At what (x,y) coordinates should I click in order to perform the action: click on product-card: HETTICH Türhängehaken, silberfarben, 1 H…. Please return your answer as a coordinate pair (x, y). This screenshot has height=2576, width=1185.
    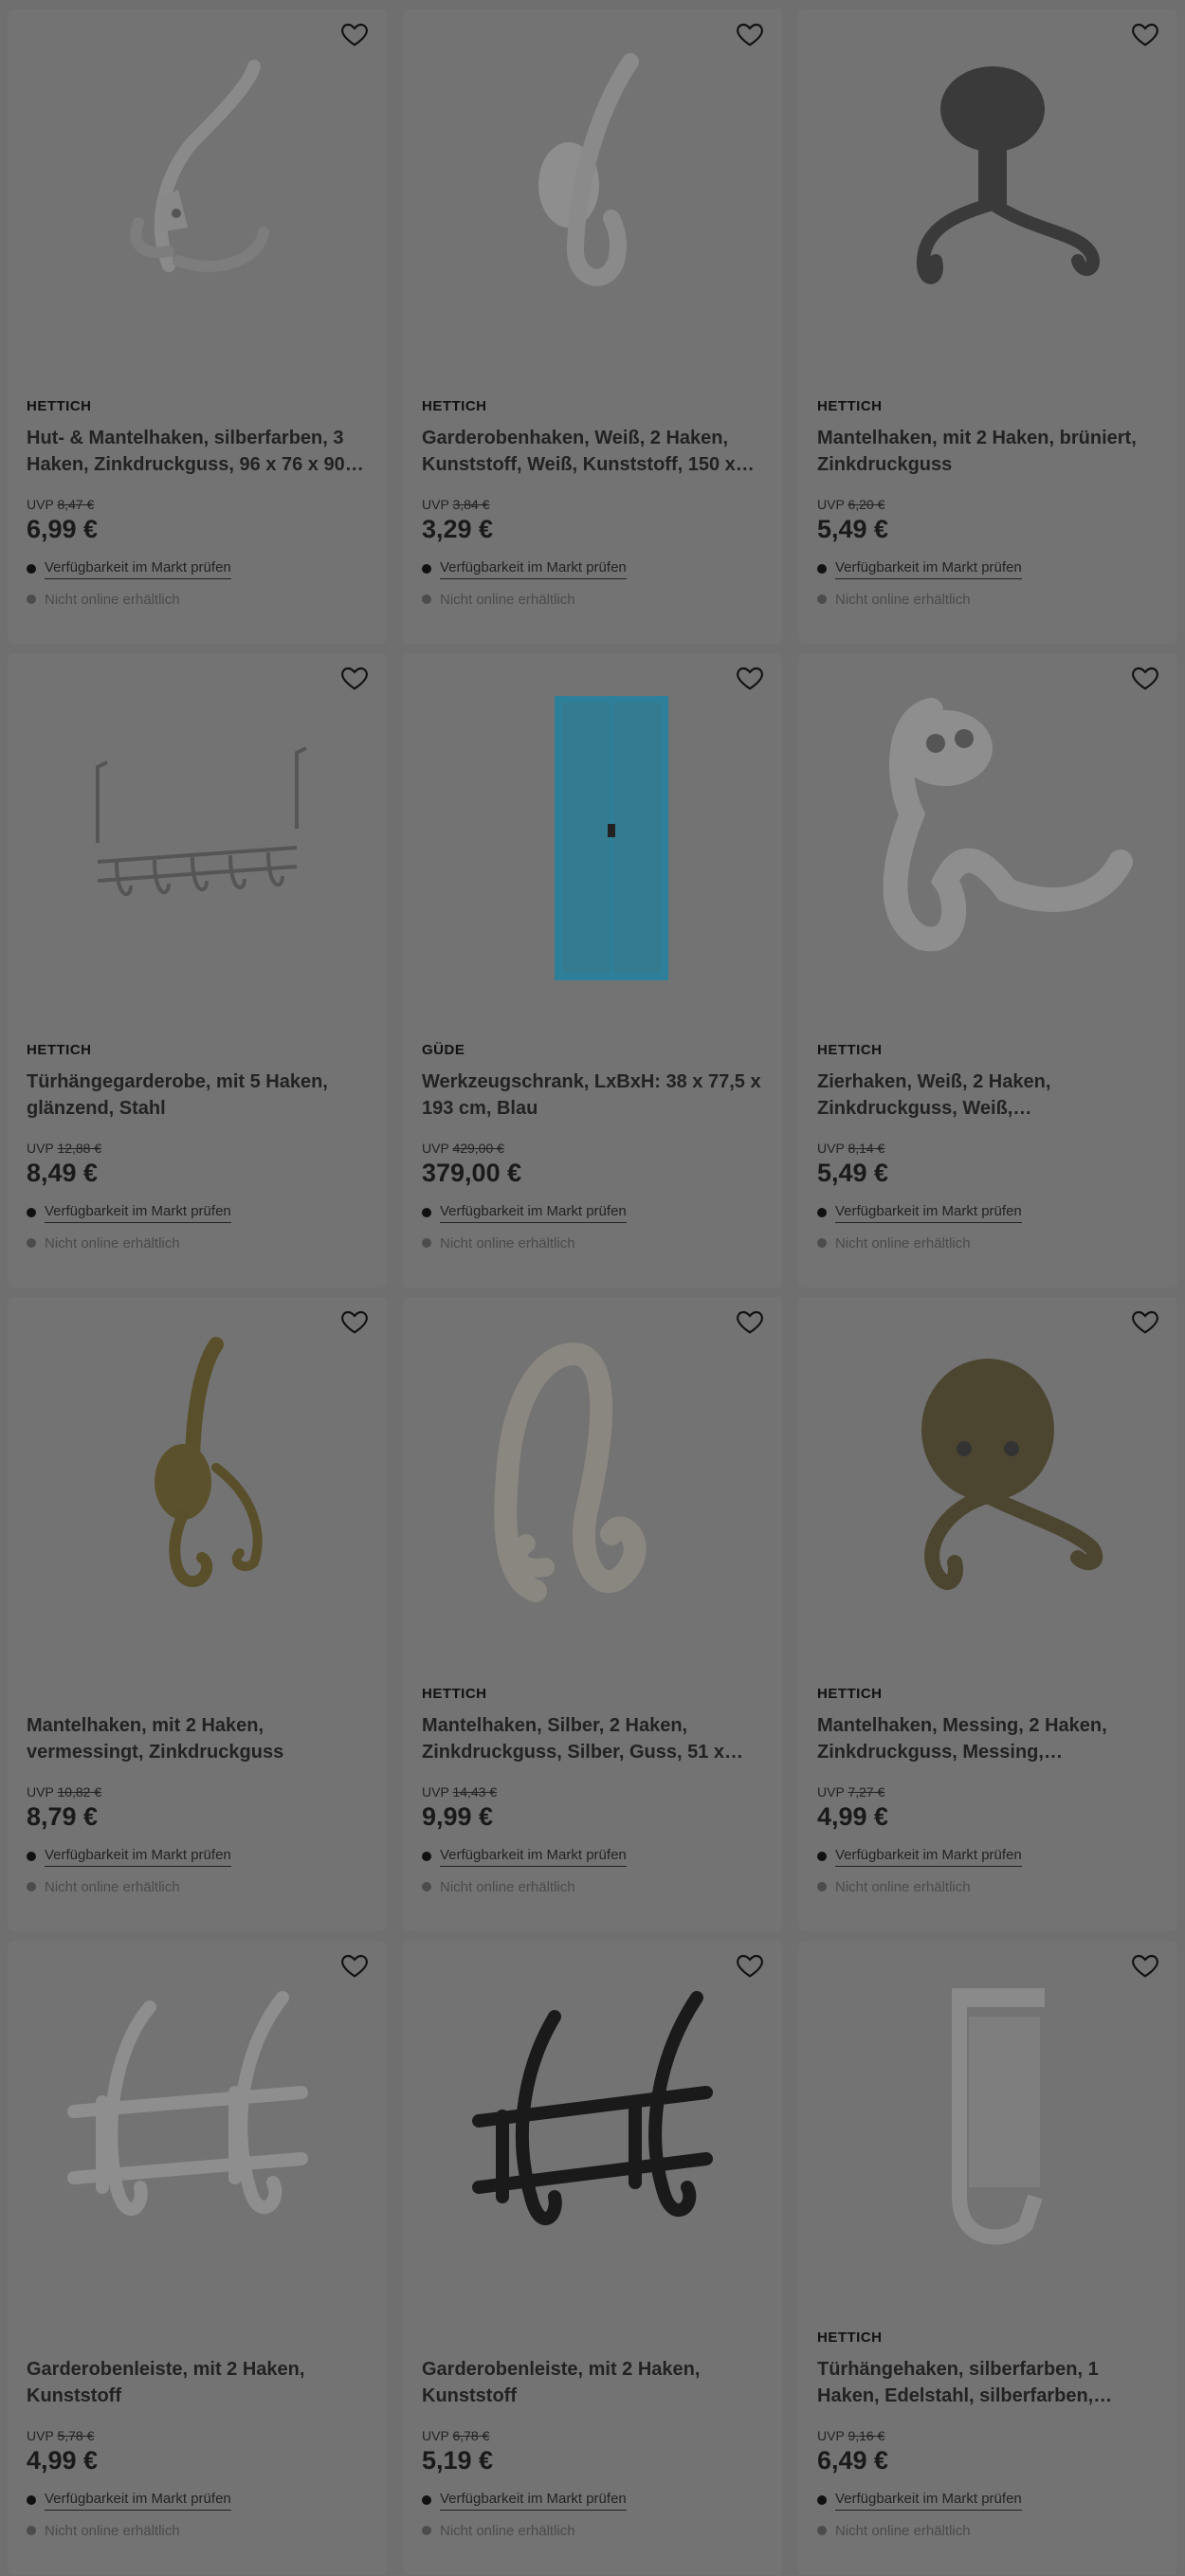
    Looking at the image, I should click on (987, 2258).